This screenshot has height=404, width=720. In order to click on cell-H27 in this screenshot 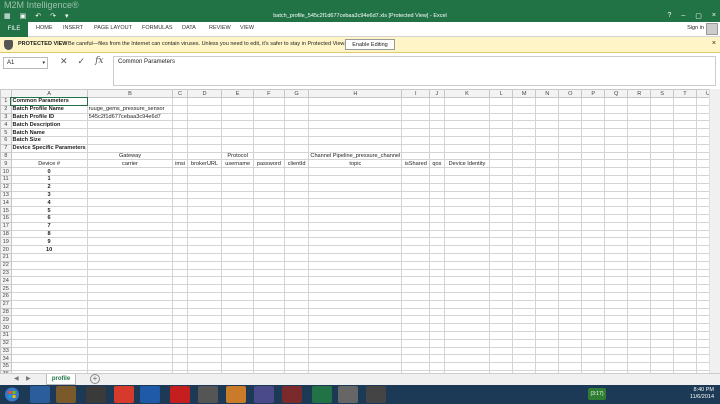, I will do `click(355, 304)`.